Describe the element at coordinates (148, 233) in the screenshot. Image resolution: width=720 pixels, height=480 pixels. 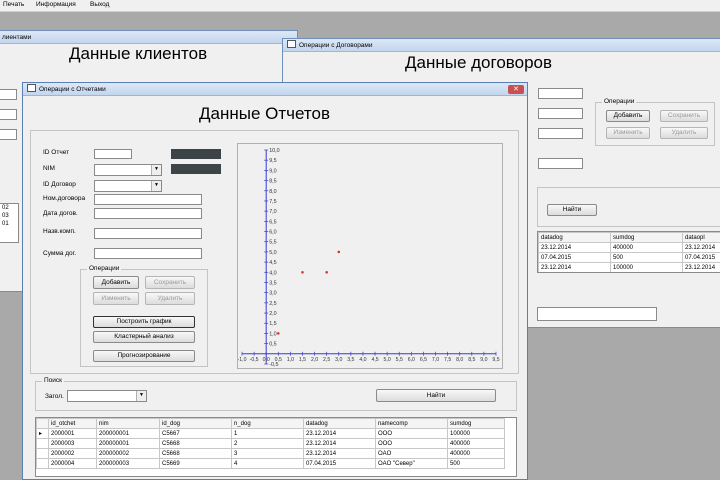
I see `company-name-field` at that location.